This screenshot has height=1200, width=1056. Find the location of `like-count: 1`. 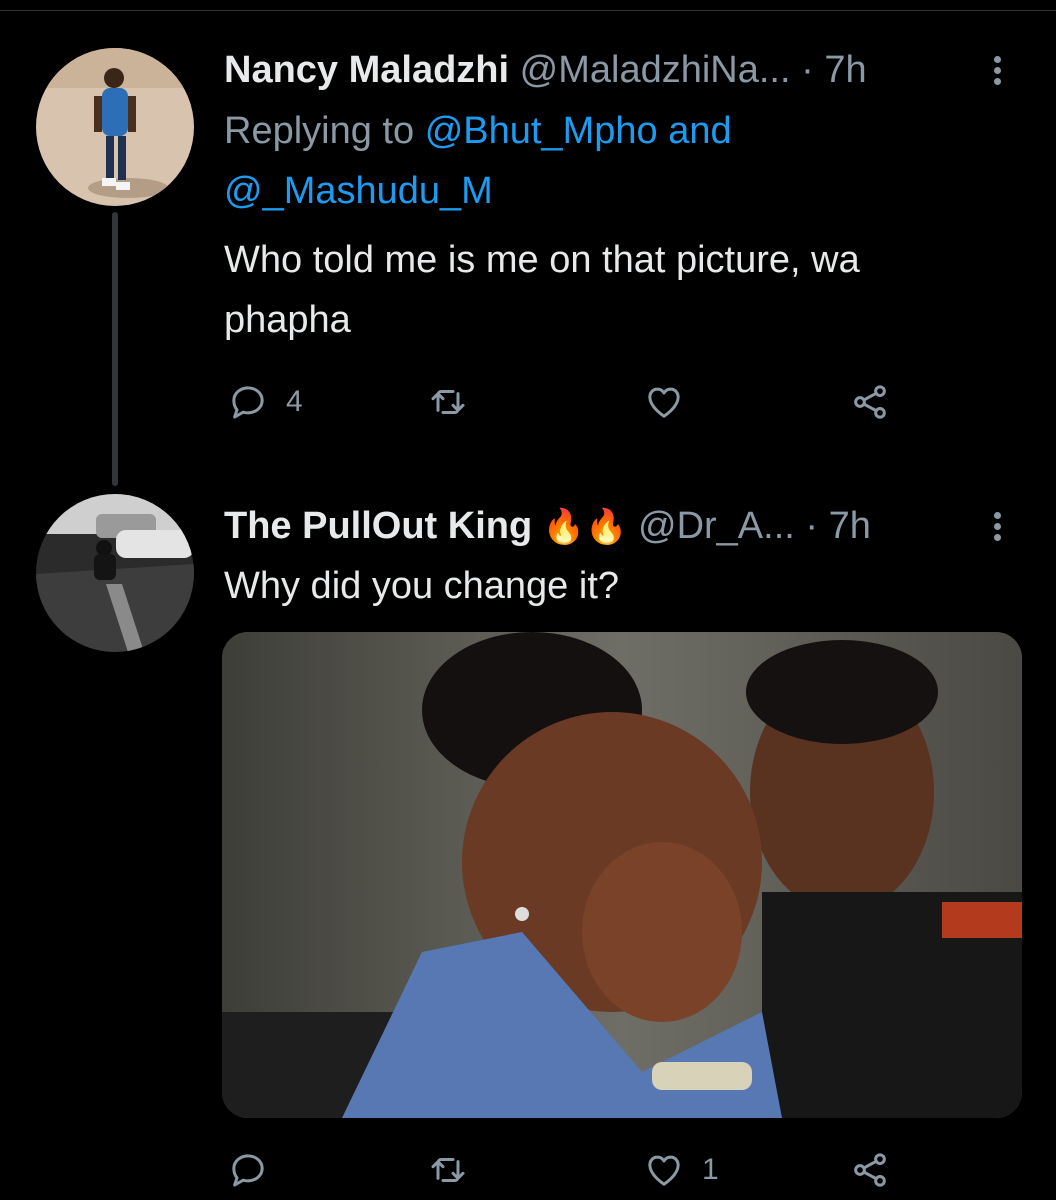

like-count: 1 is located at coordinates (710, 1169).